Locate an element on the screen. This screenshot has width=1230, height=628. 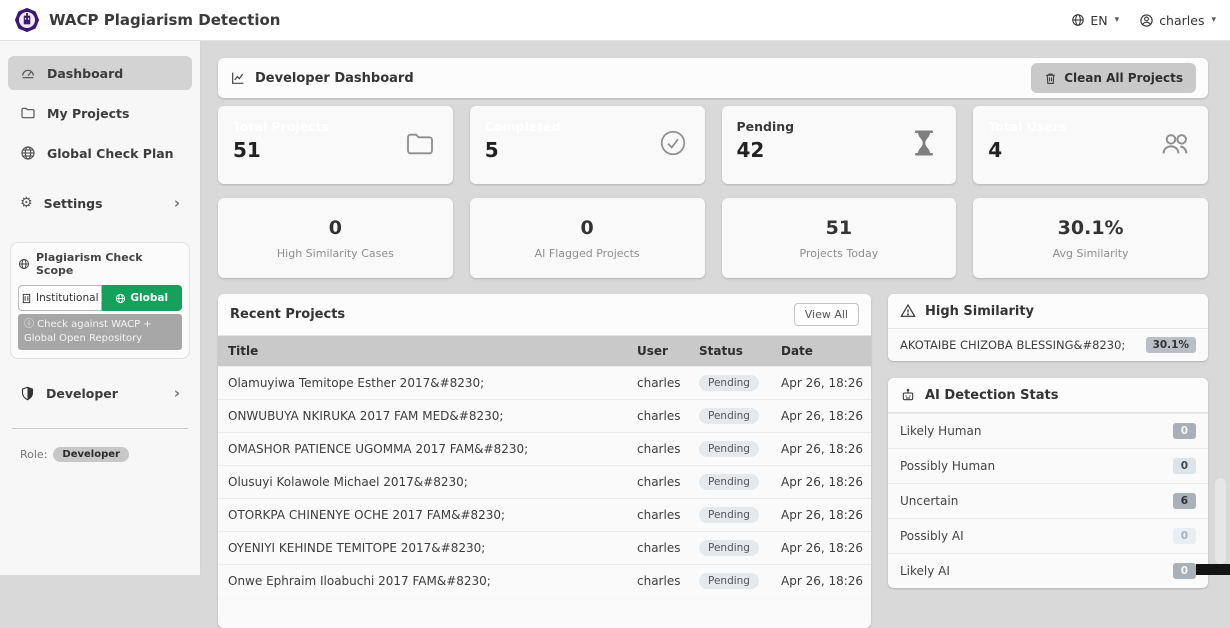
ai-stat-row-uncertain: Uncertain 6 is located at coordinates (1048, 500).